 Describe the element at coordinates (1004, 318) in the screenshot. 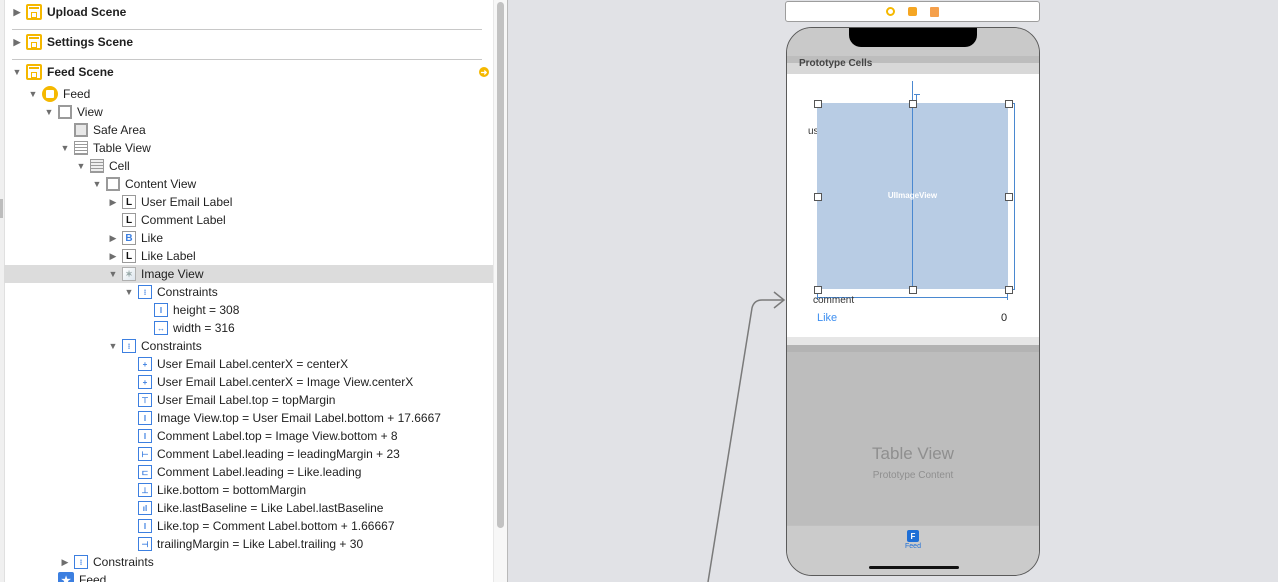

I see `like-count-label: 0` at that location.